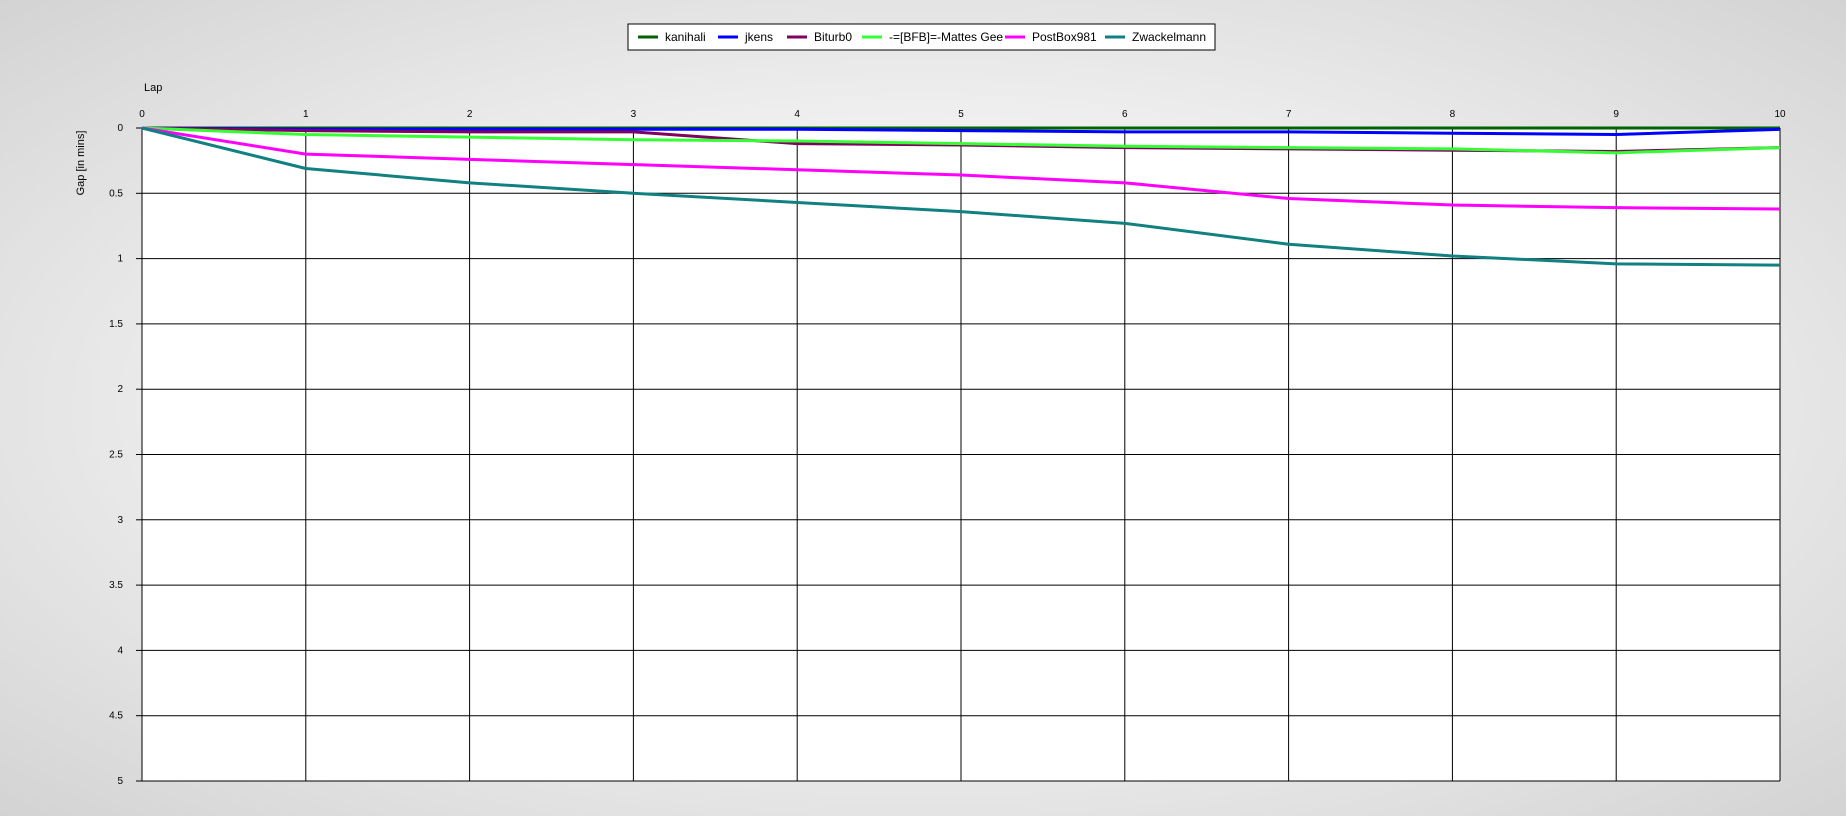  What do you see at coordinates (797, 114) in the screenshot?
I see `x-tick-label: 4` at bounding box center [797, 114].